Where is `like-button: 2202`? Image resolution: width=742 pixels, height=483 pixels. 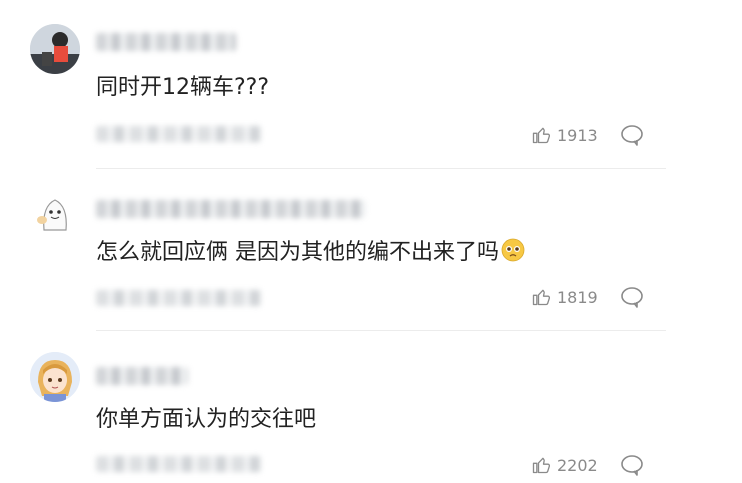 like-button: 2202 is located at coordinates (564, 465).